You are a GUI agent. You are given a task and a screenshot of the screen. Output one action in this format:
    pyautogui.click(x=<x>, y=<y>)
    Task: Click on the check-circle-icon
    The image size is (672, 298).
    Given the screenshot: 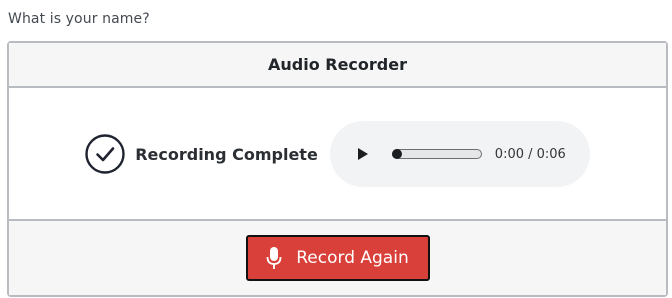 What is the action you would take?
    pyautogui.click(x=105, y=154)
    